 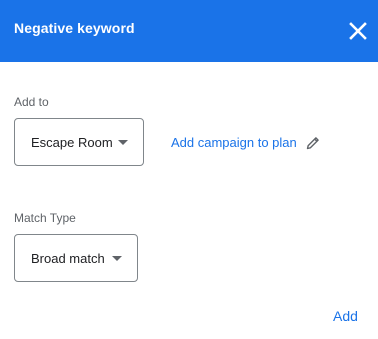 I want to click on pencil-icon, so click(x=312, y=143).